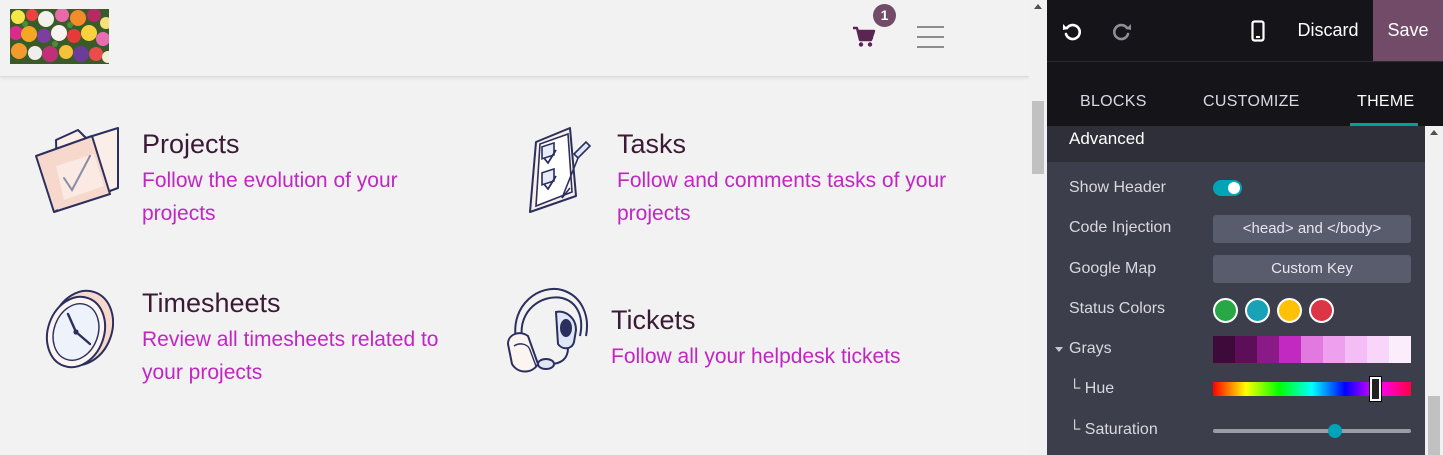  I want to click on cart-button, so click(864, 37).